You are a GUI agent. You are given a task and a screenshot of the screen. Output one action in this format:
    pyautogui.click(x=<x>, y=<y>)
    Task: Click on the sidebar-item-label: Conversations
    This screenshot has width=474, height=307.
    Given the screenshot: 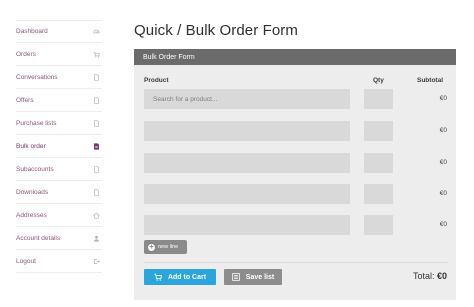 What is the action you would take?
    pyautogui.click(x=37, y=77)
    